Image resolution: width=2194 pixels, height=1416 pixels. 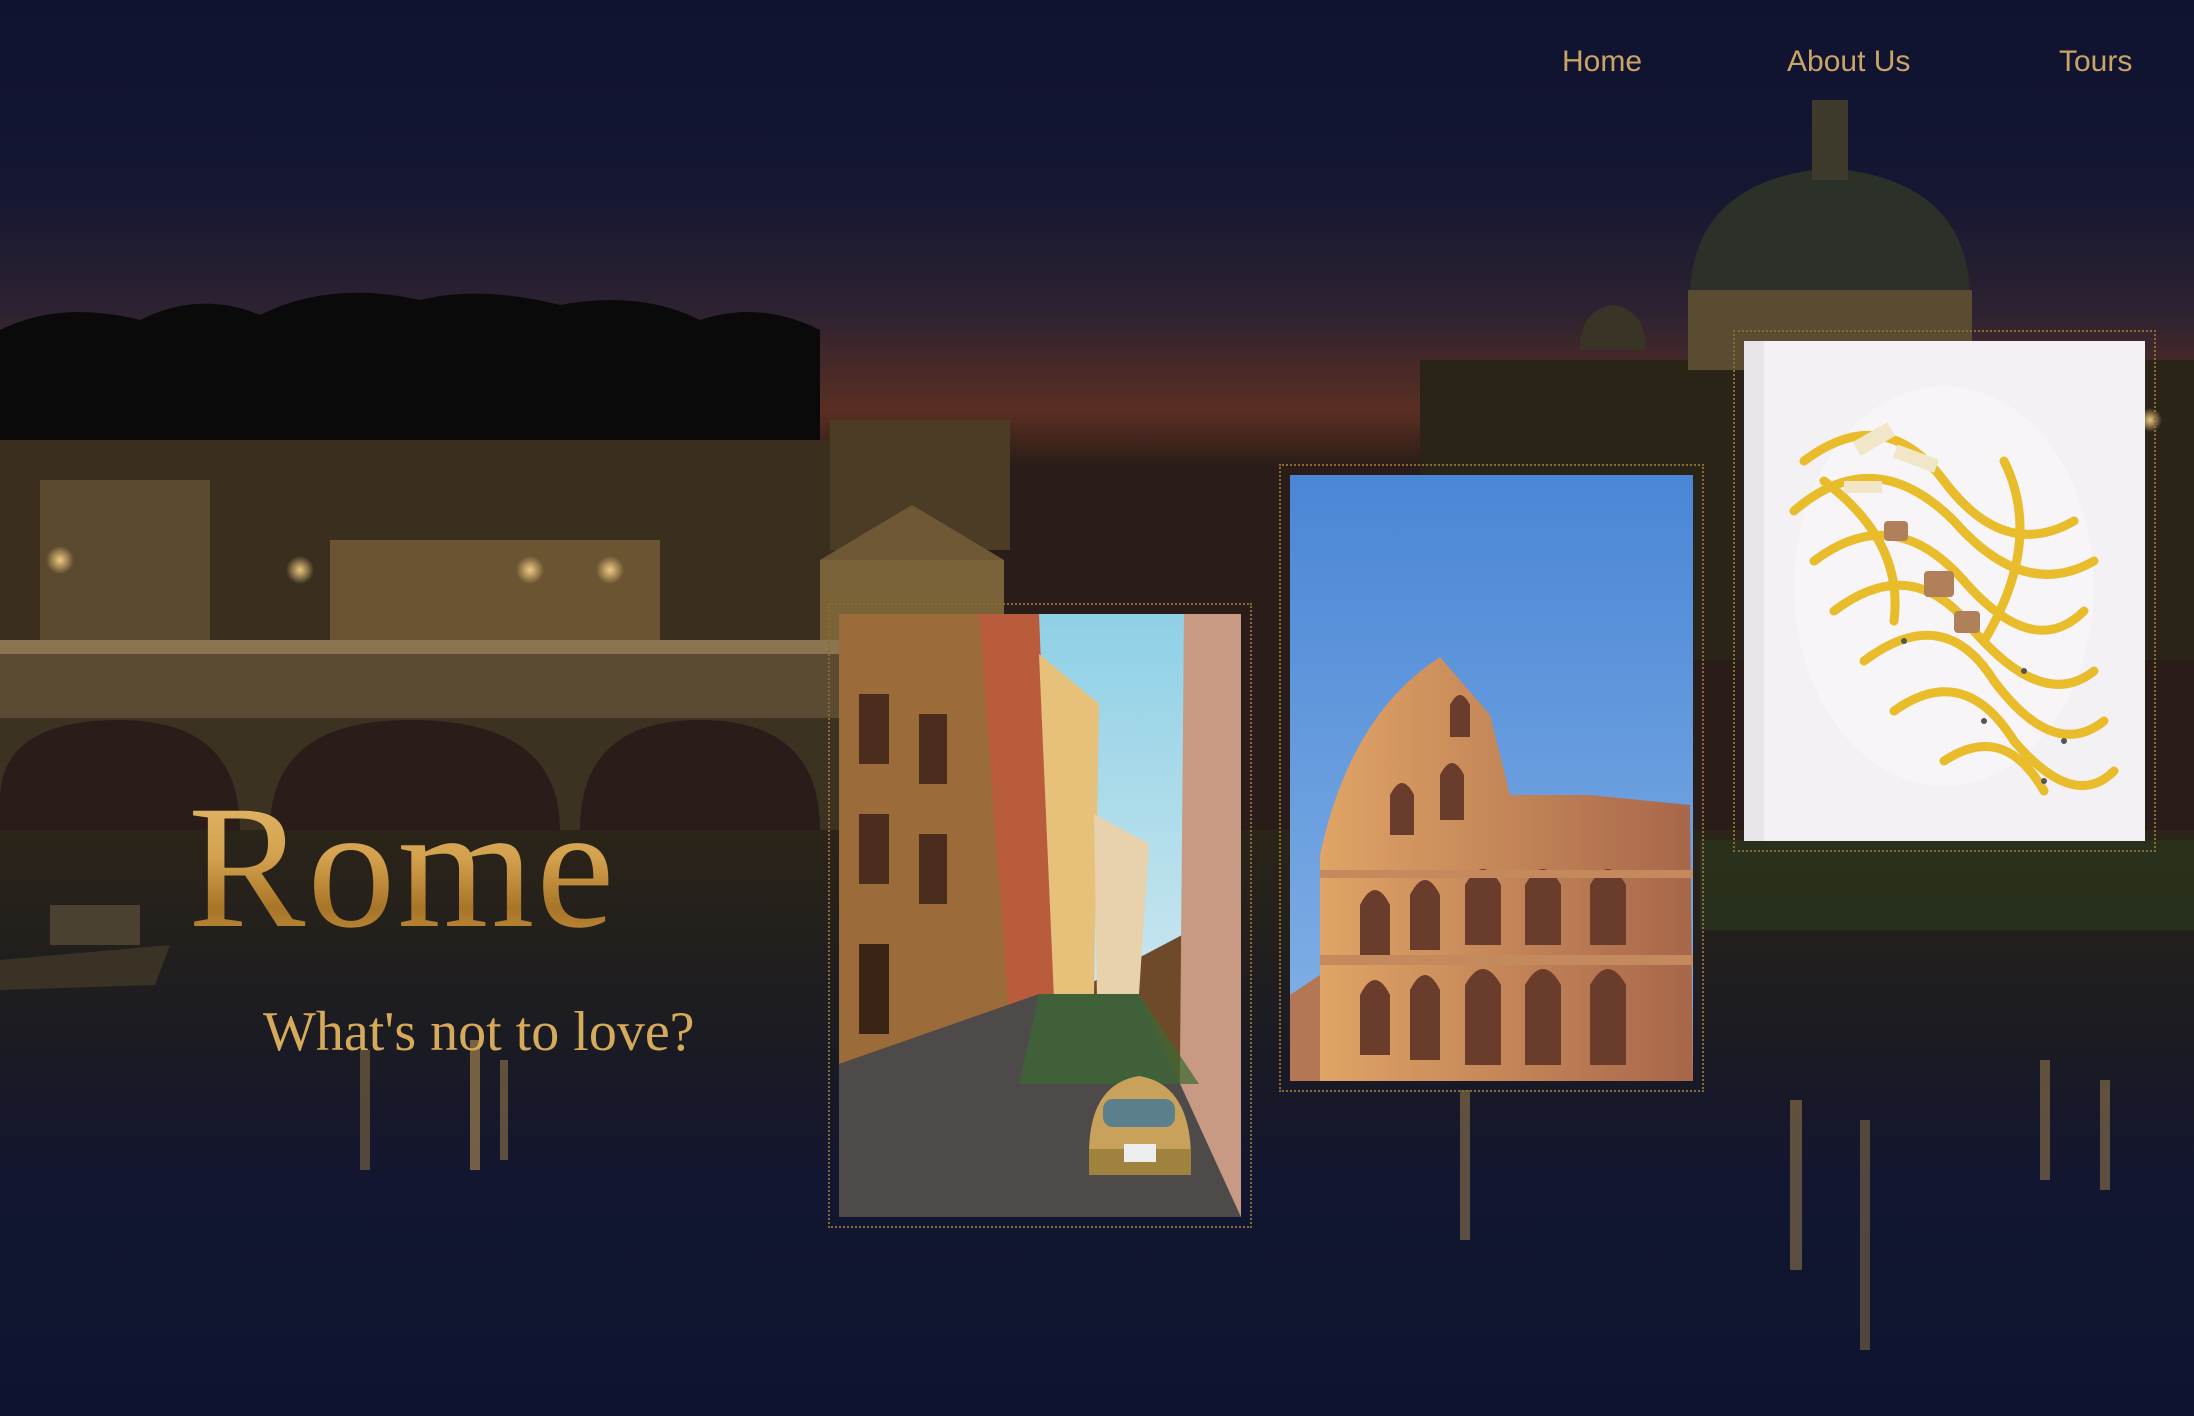 I want to click on hero-title: Rome, so click(x=402, y=868).